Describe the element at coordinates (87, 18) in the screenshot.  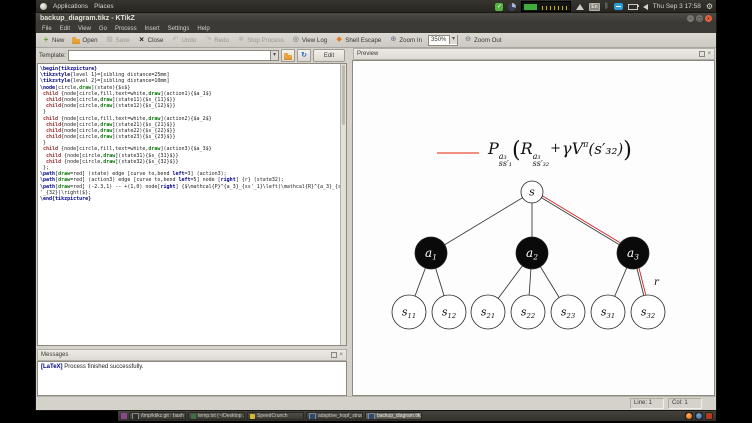
I see `window-title: backup_diagram.tikz - KTikZ` at that location.